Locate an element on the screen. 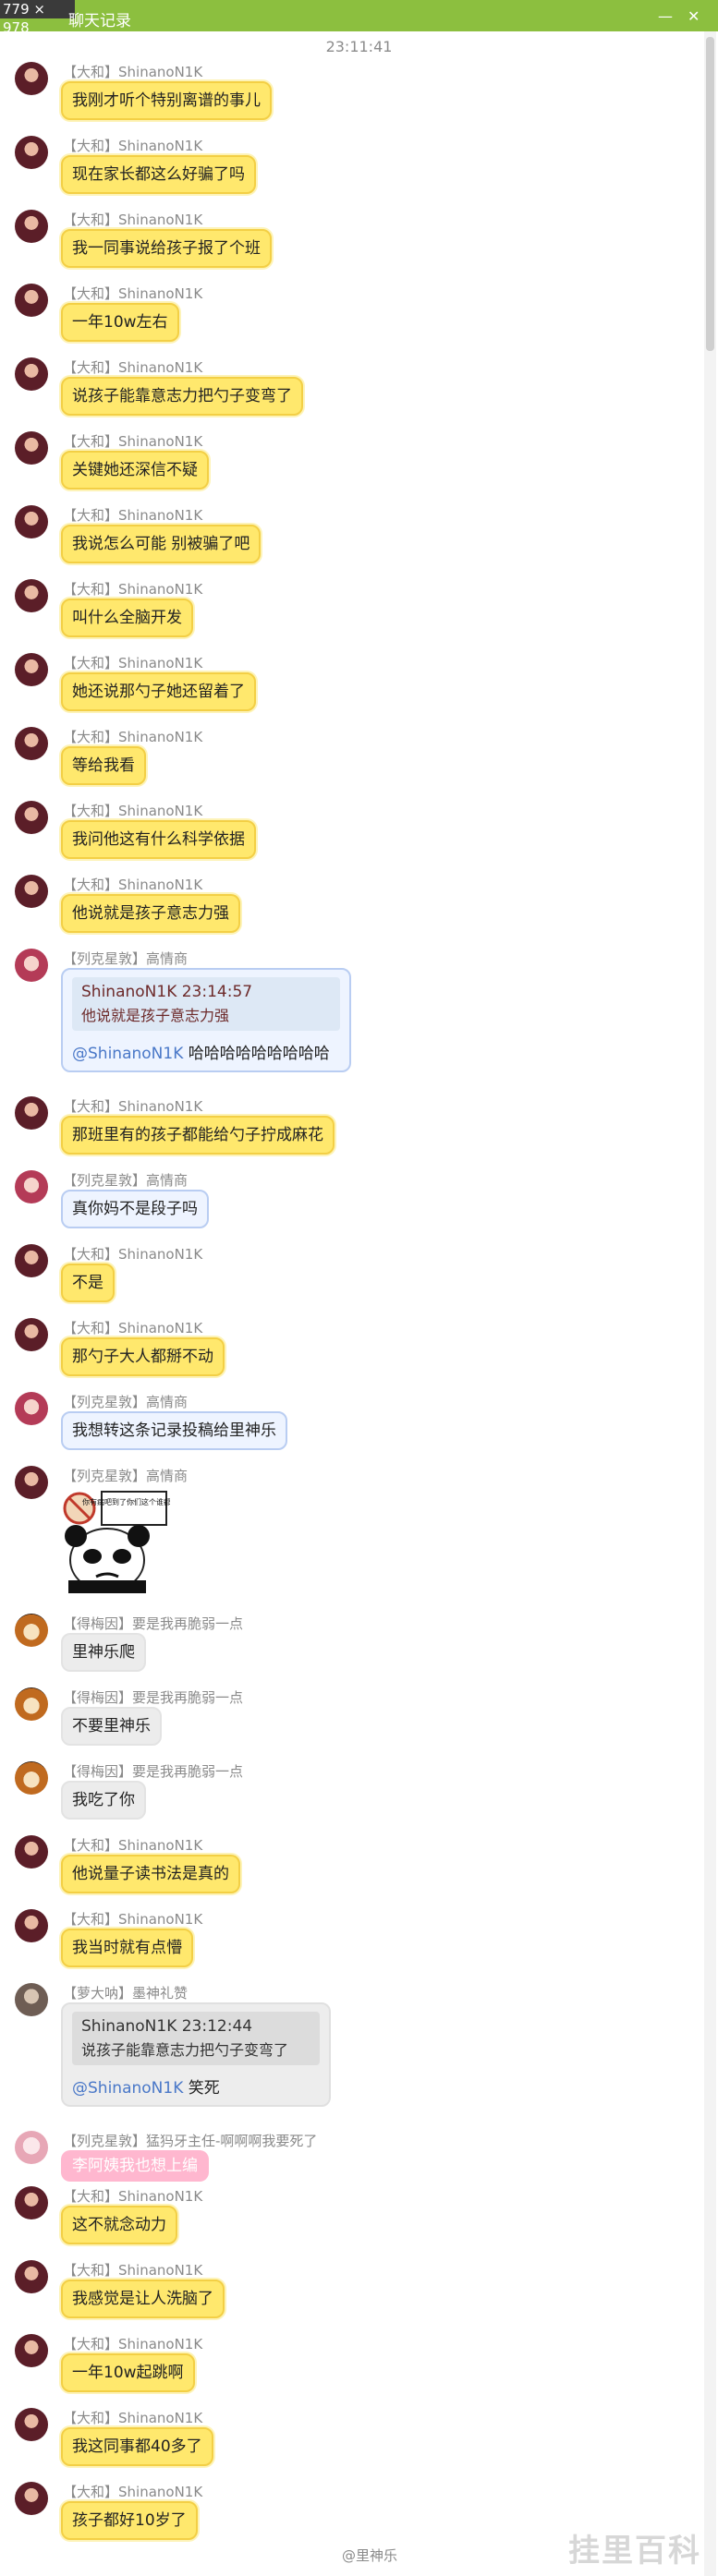 This screenshot has height=2576, width=718. sender-name: 【得梅因】要是我再脆弱一点 is located at coordinates (153, 1697).